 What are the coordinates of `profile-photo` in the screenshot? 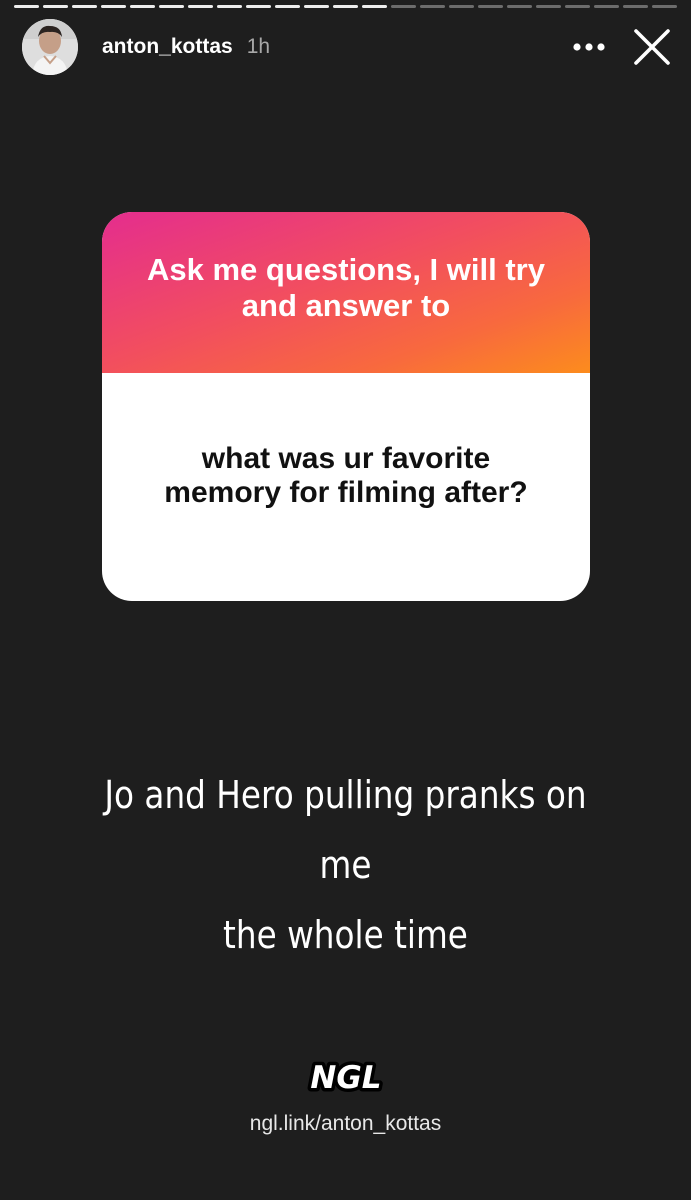 It's located at (50, 47).